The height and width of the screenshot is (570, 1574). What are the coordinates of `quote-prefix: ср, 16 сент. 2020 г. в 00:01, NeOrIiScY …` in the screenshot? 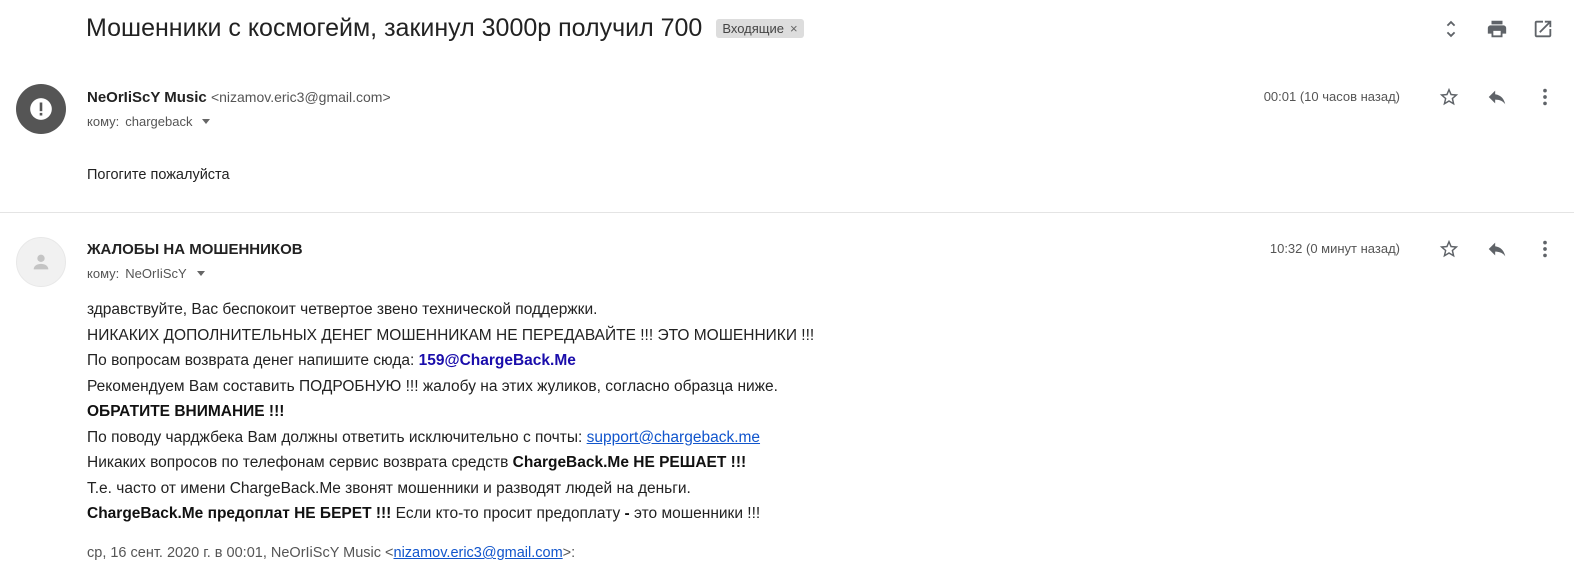 It's located at (240, 553).